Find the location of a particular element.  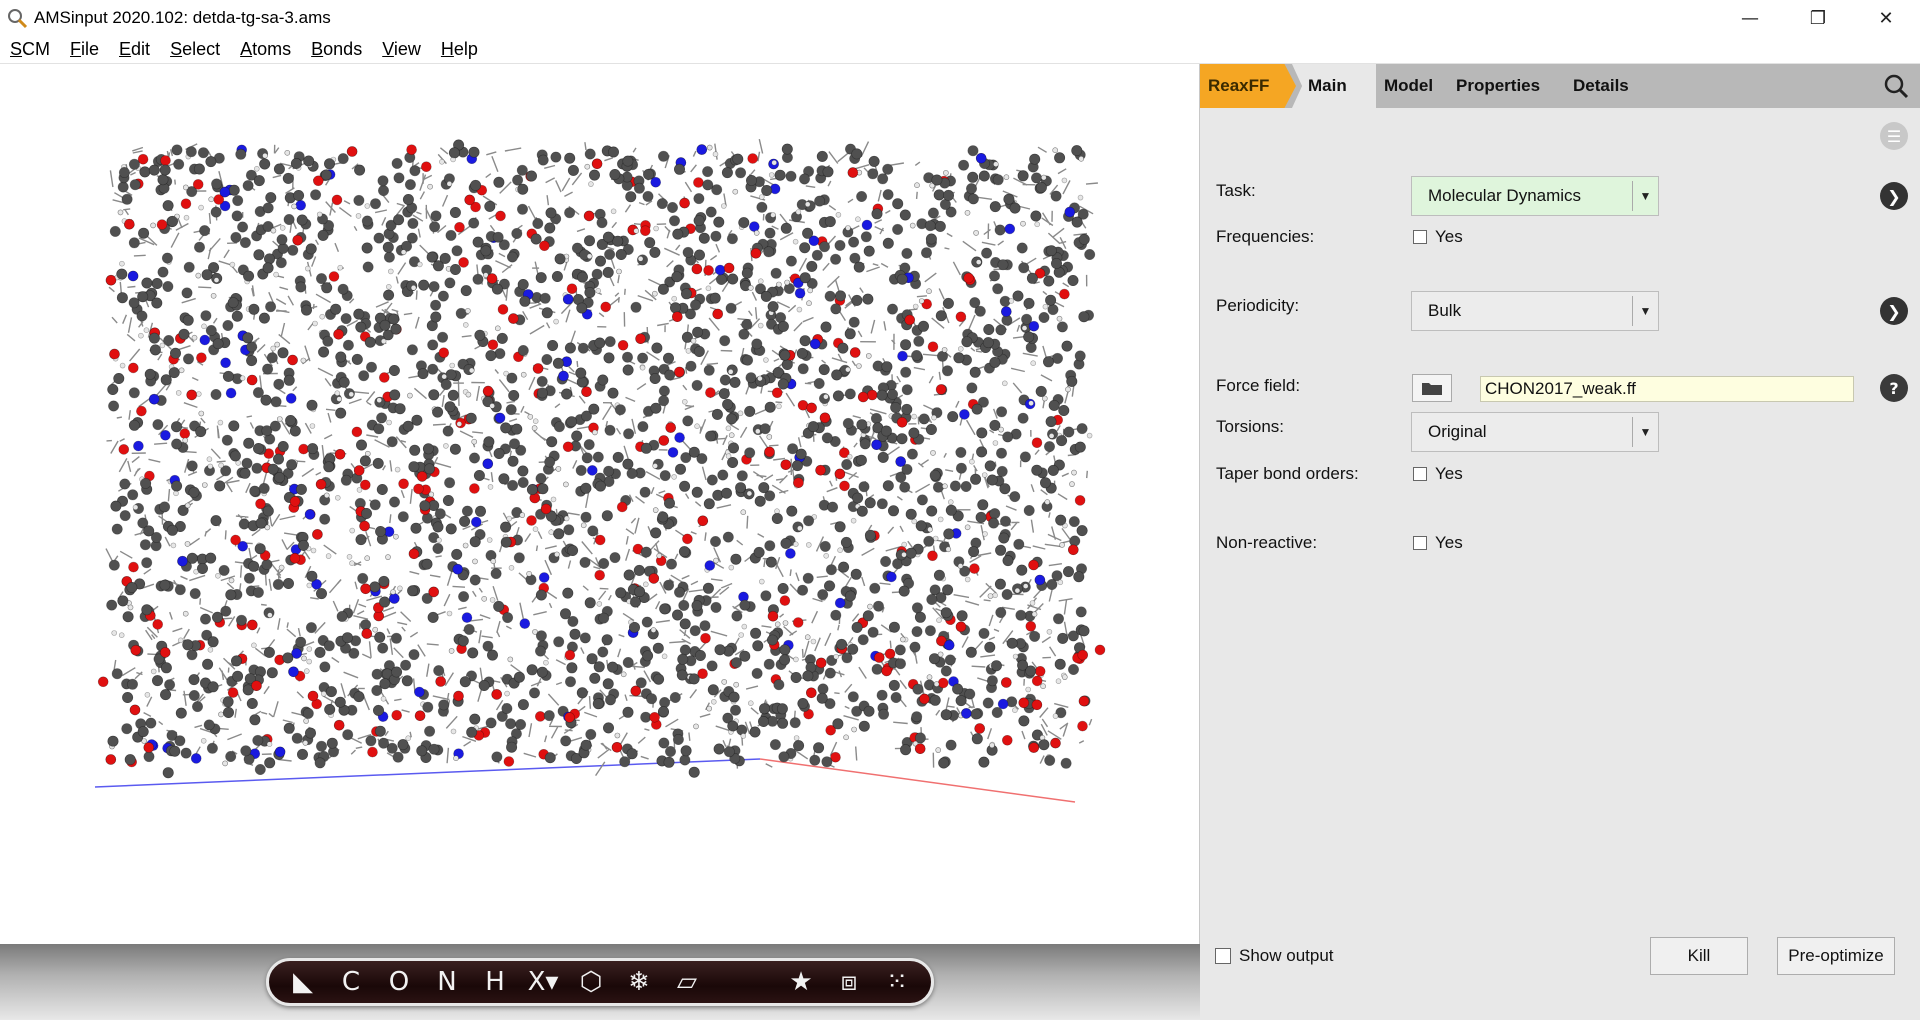

minimize-button: — is located at coordinates (1750, 18).